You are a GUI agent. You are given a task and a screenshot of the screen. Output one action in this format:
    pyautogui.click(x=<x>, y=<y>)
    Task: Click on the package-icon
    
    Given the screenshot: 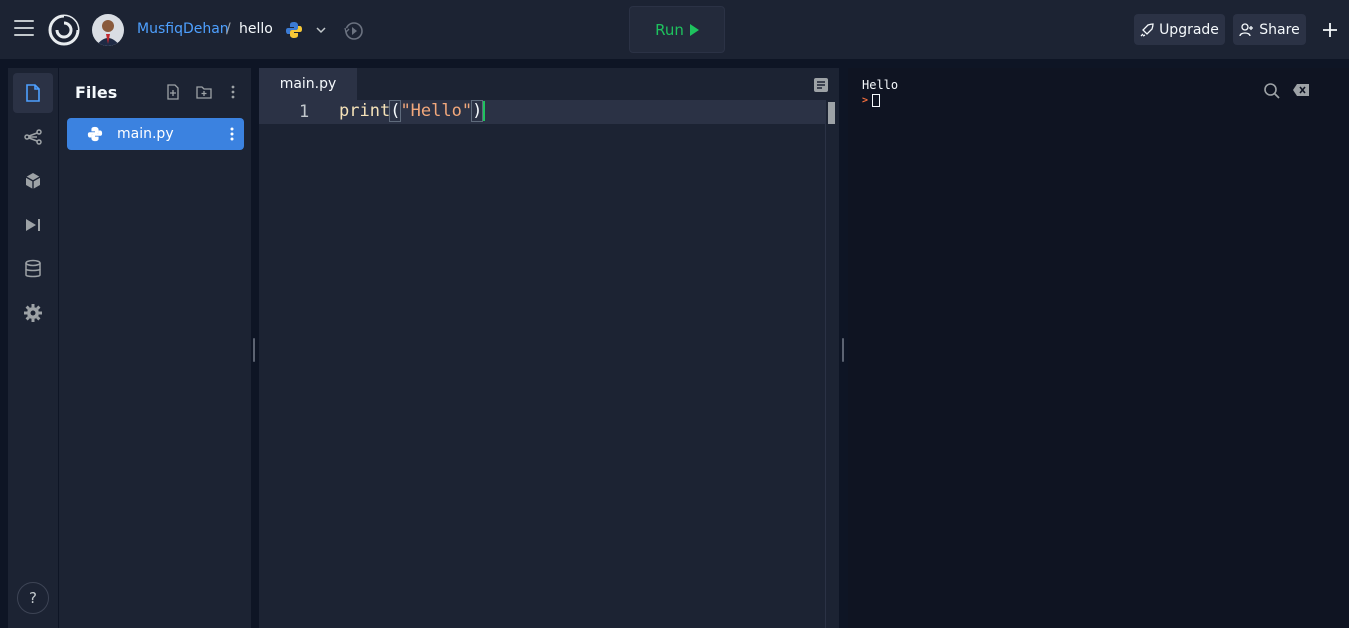 What is the action you would take?
    pyautogui.click(x=33, y=181)
    